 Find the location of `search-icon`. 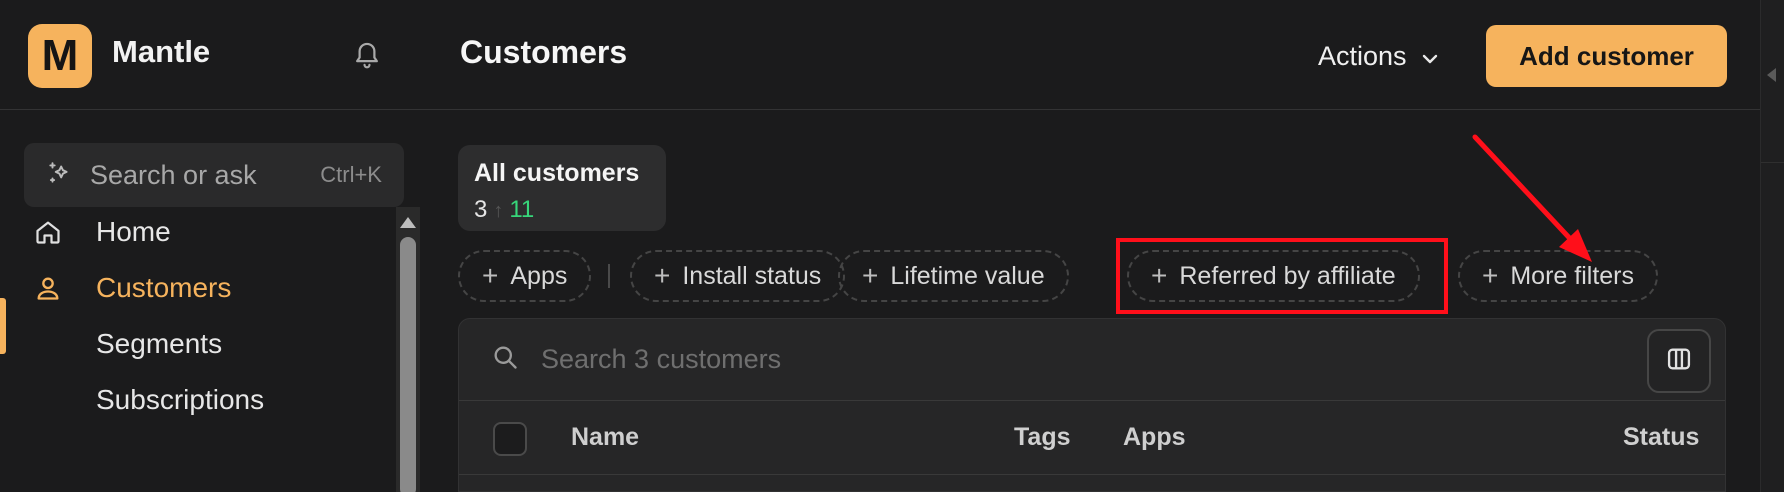

search-icon is located at coordinates (505, 359).